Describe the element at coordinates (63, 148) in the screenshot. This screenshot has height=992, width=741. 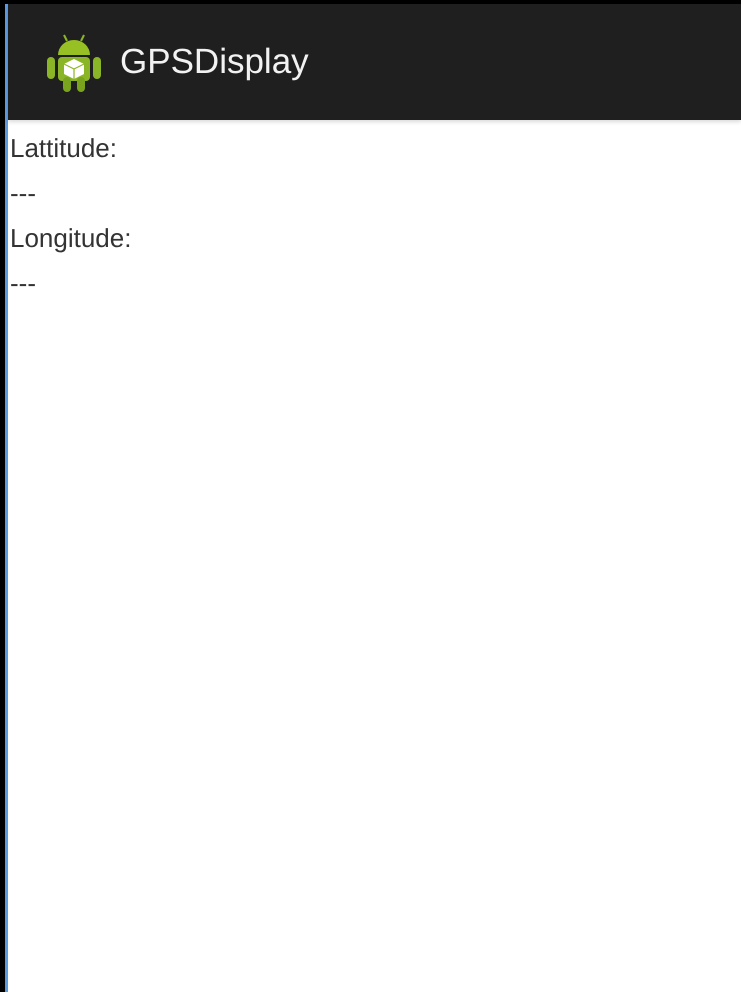
I see `field-label: Lattitude:` at that location.